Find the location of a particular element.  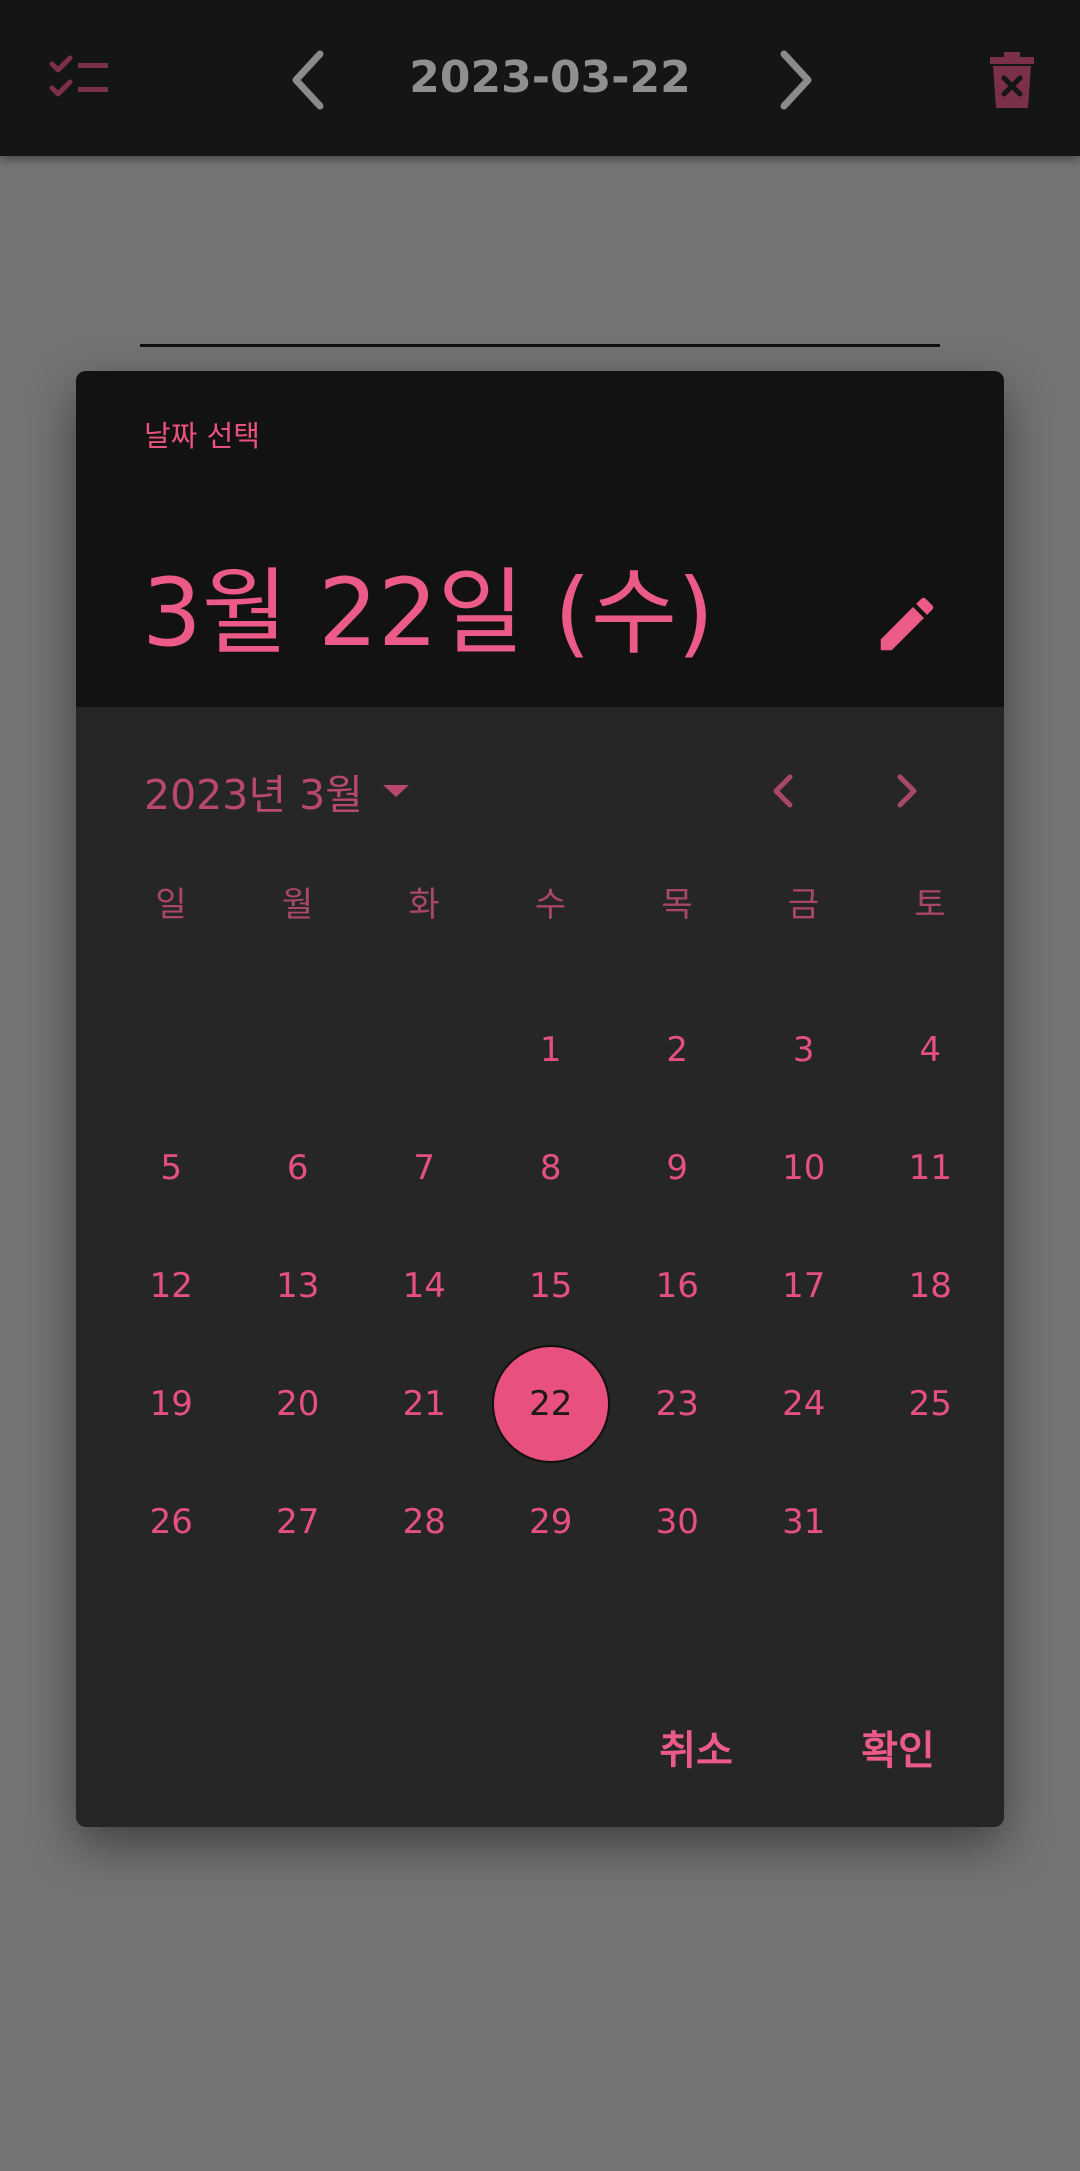

previous-month-button is located at coordinates (784, 791).